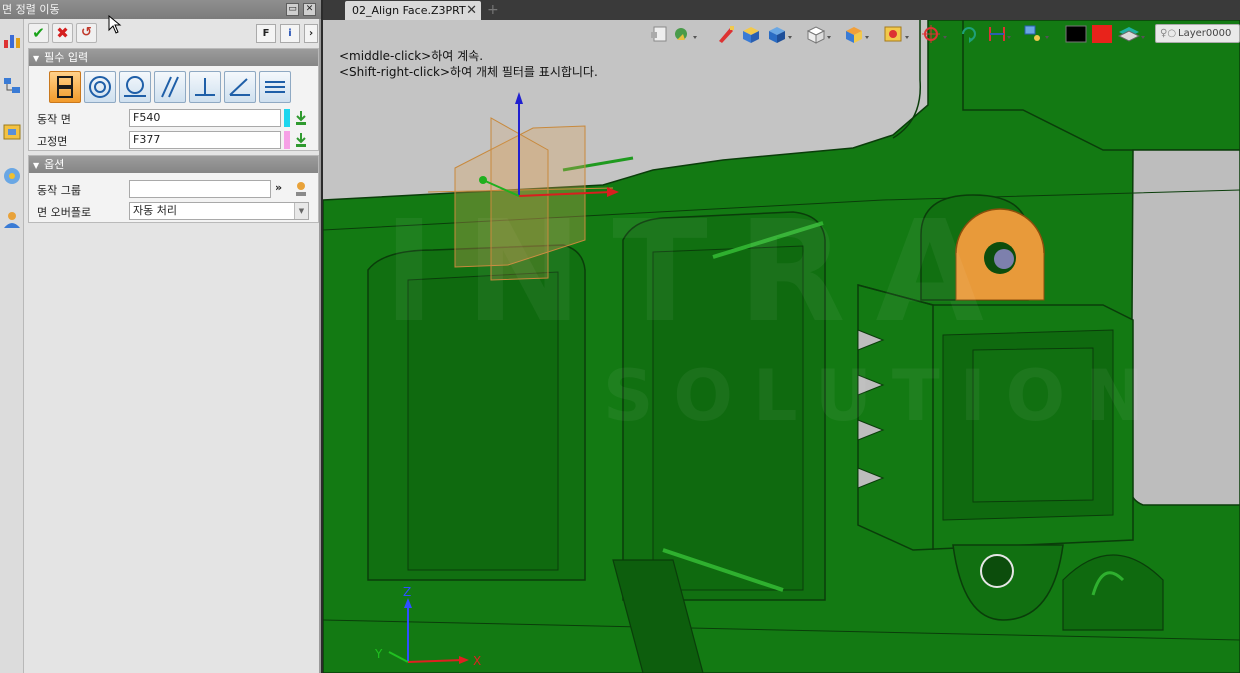  I want to click on concentric-mode-button, so click(100, 87).